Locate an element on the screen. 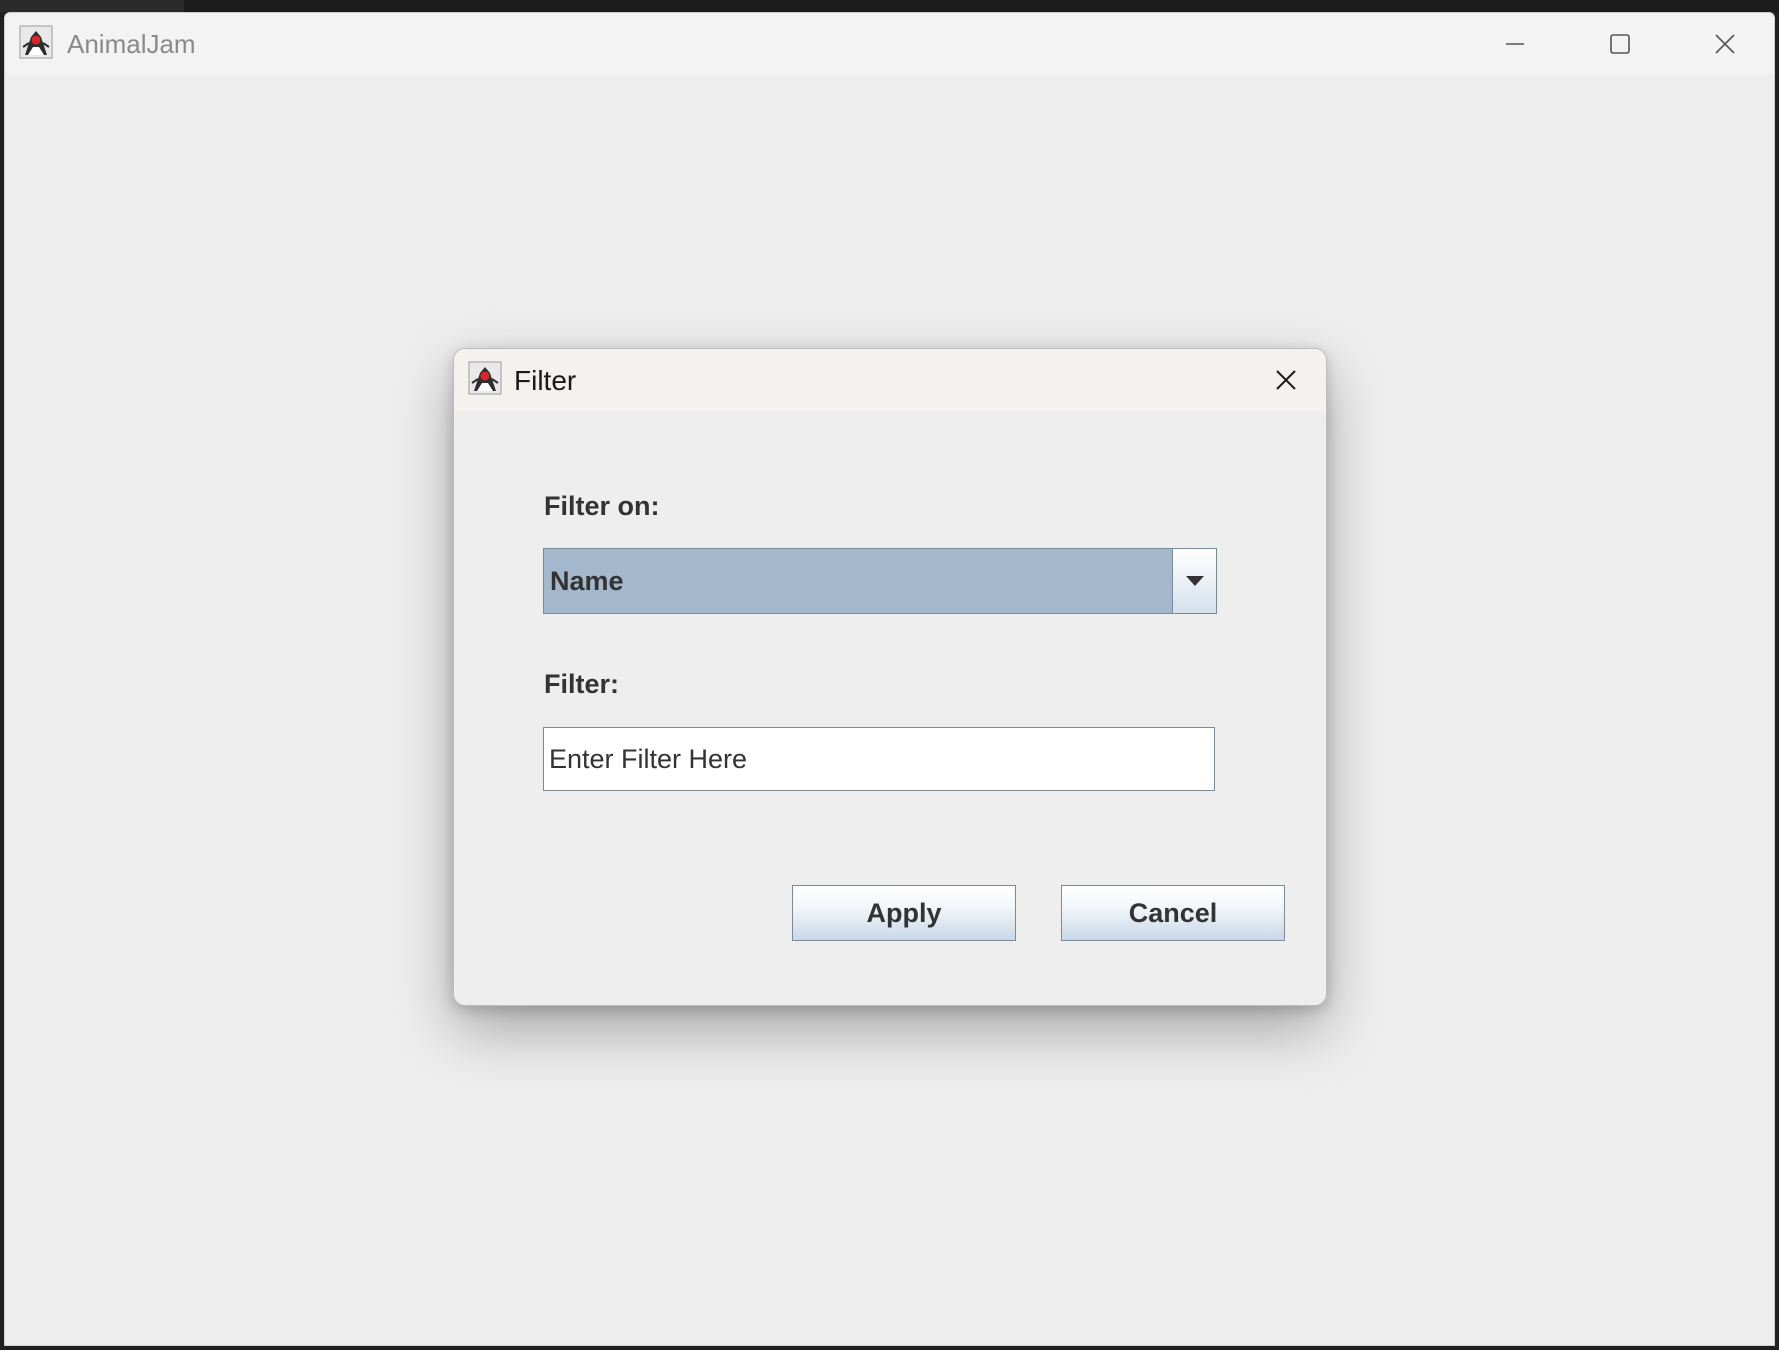  apply-button: Apply is located at coordinates (904, 913).